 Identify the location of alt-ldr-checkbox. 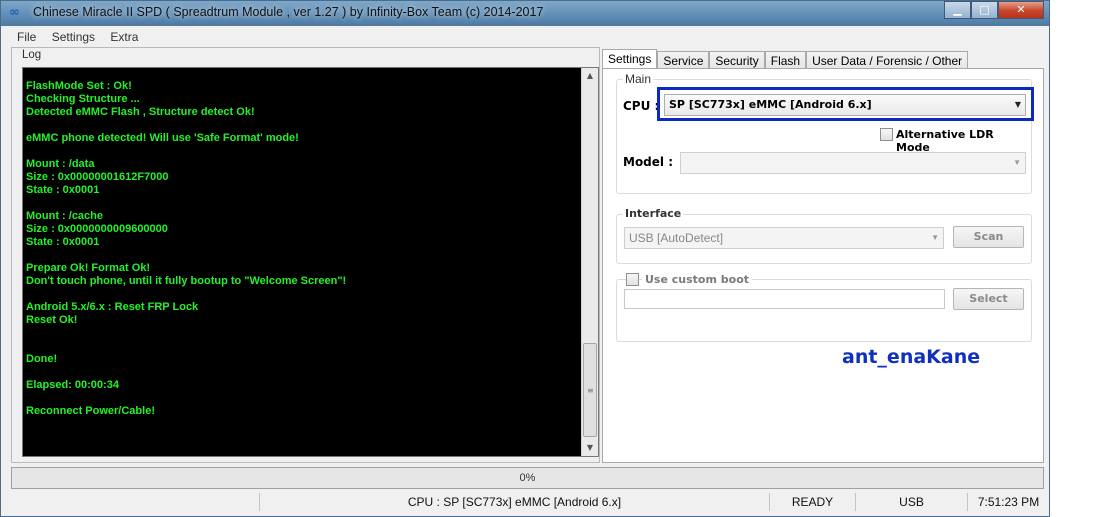
(886, 134).